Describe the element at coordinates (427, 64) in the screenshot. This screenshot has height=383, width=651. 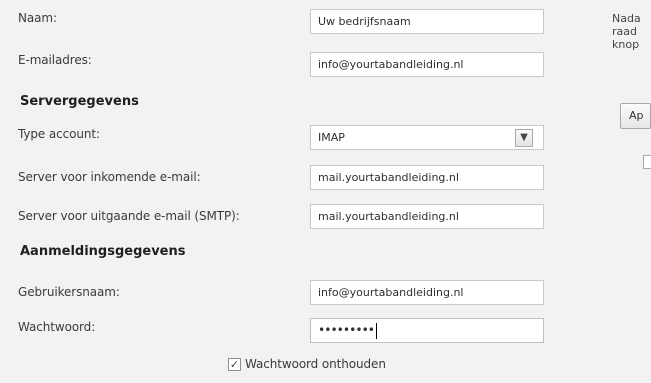
I see `email-input: info@yourtabandleiding.nl` at that location.